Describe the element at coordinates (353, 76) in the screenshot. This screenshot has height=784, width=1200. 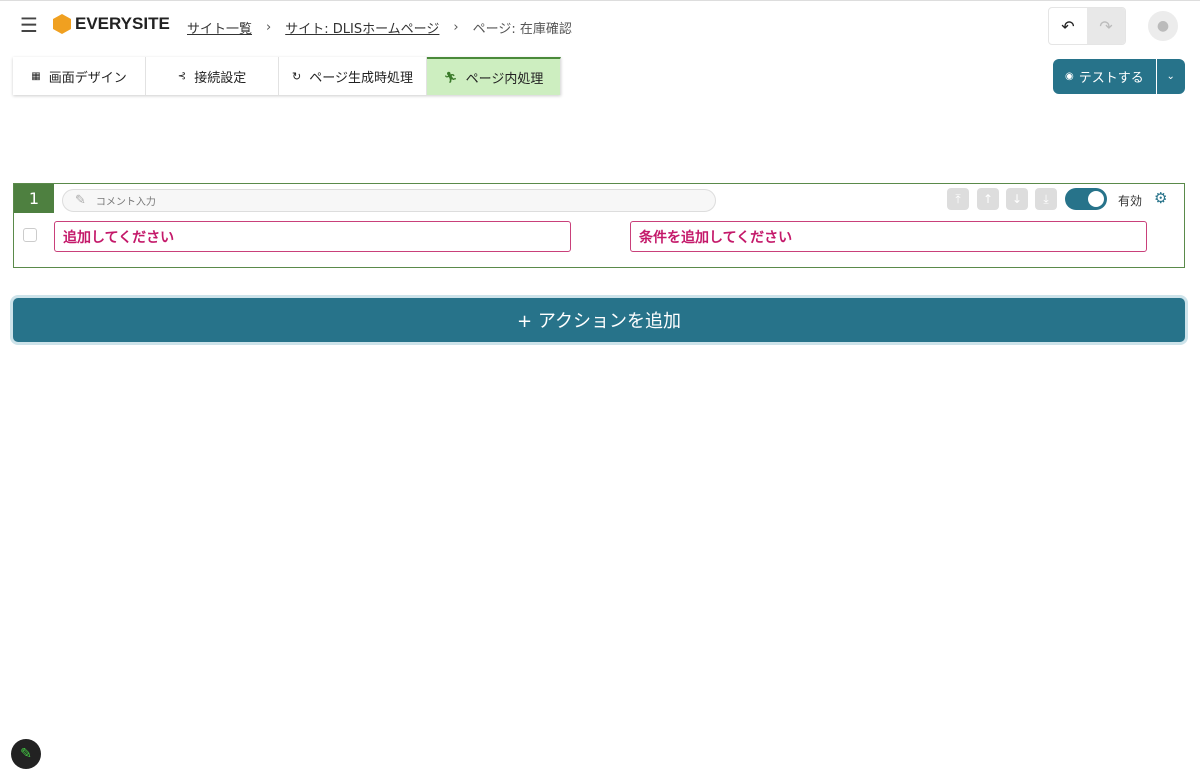
I see `tab-page-generation: ↻ ページ生成時処理` at that location.